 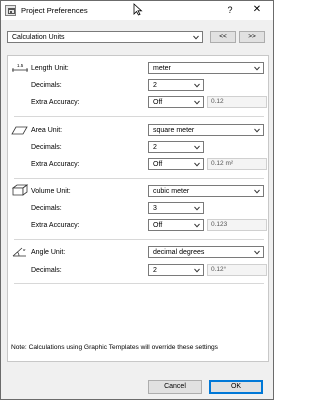 What do you see at coordinates (19, 252) in the screenshot?
I see `angle-unit-icon: α` at bounding box center [19, 252].